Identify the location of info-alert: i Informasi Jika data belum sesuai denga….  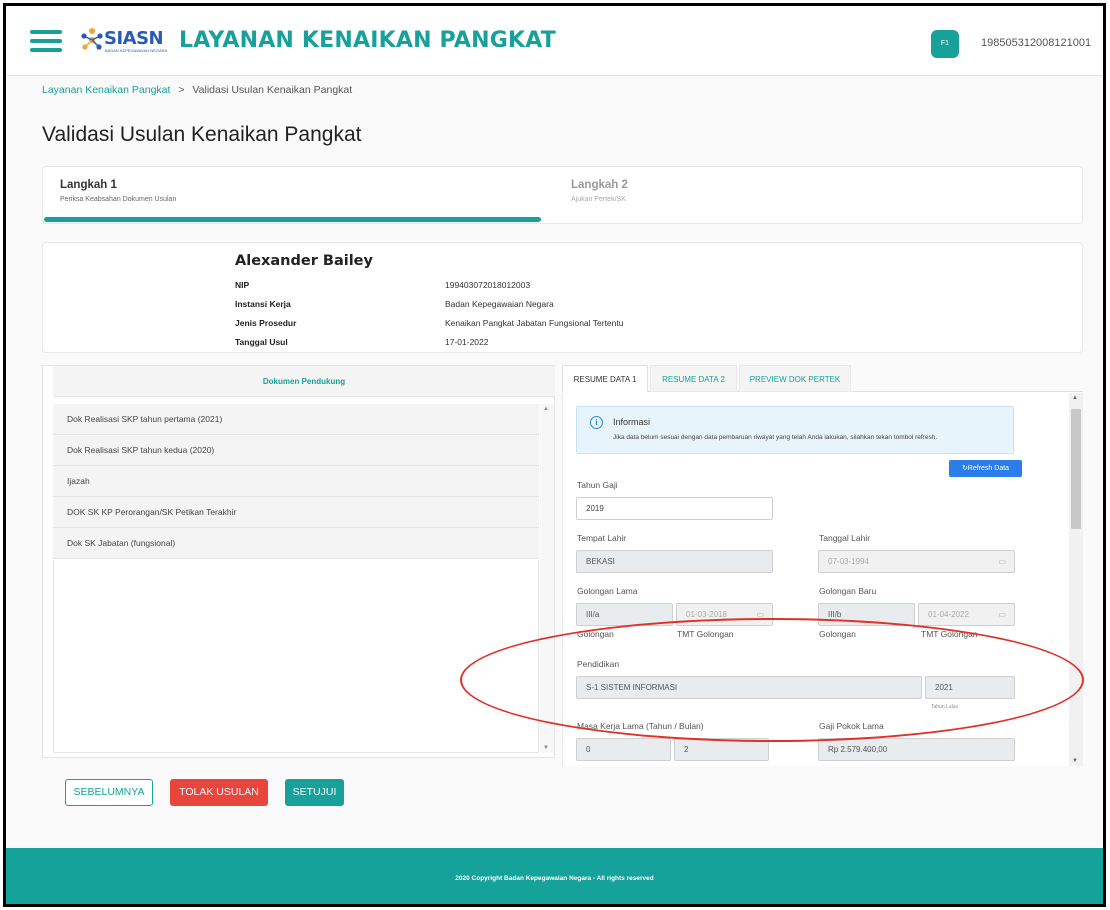
(795, 430).